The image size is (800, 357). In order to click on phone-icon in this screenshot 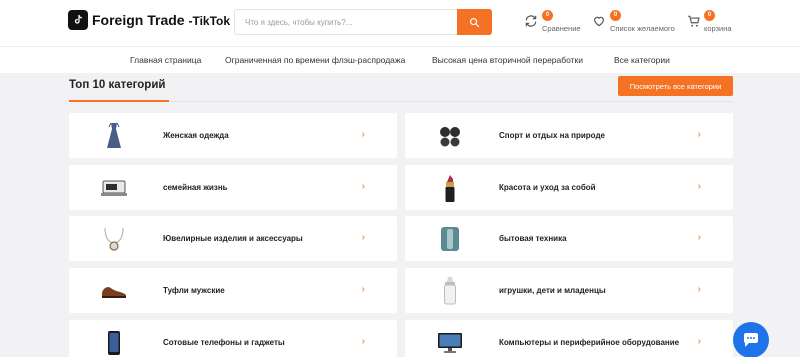, I will do `click(114, 341)`.